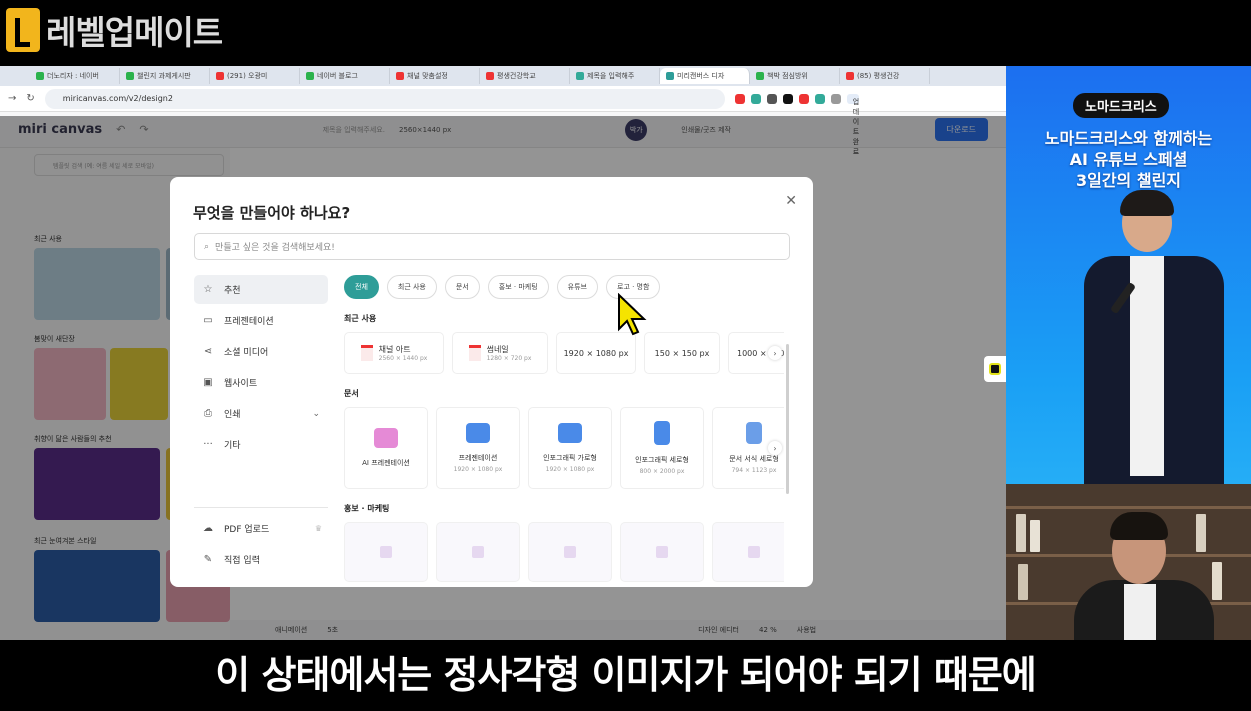 This screenshot has height=711, width=1251. Describe the element at coordinates (261, 559) in the screenshot. I see `direct-input-button: ✎ 직접 입력` at that location.